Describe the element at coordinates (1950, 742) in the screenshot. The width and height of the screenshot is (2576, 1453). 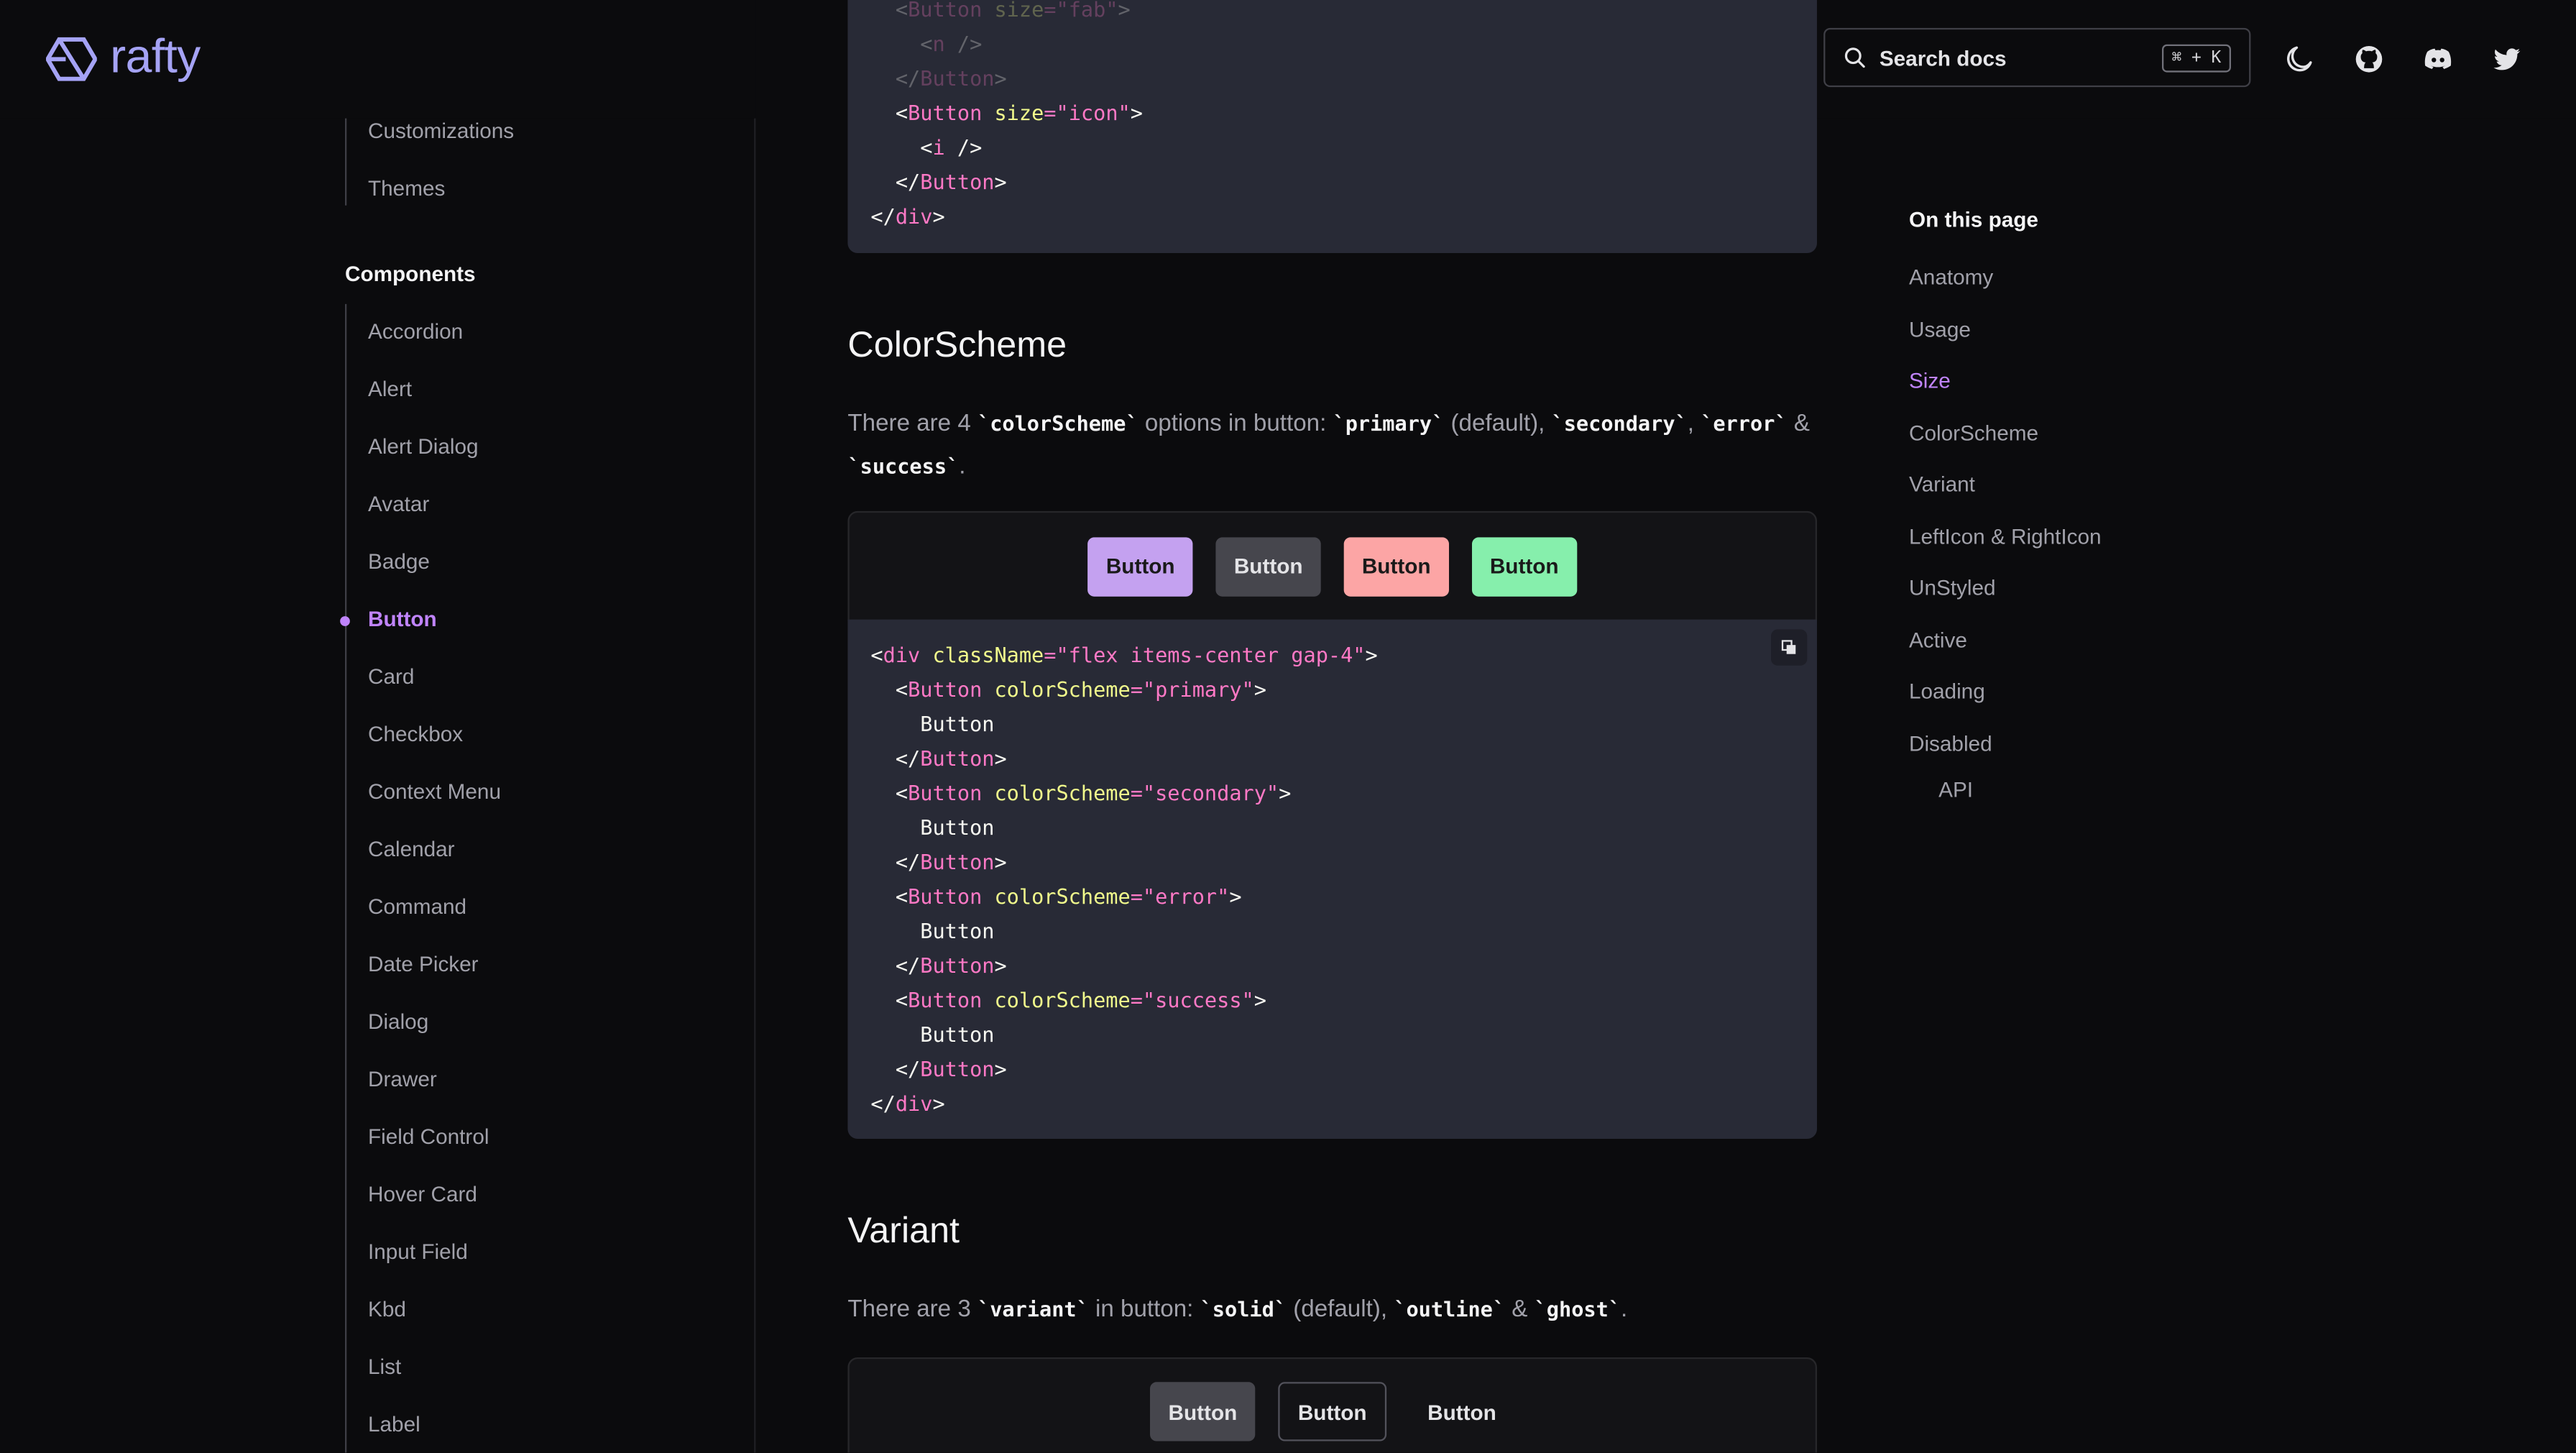
I see `toc-item-disabled: Disabled` at that location.